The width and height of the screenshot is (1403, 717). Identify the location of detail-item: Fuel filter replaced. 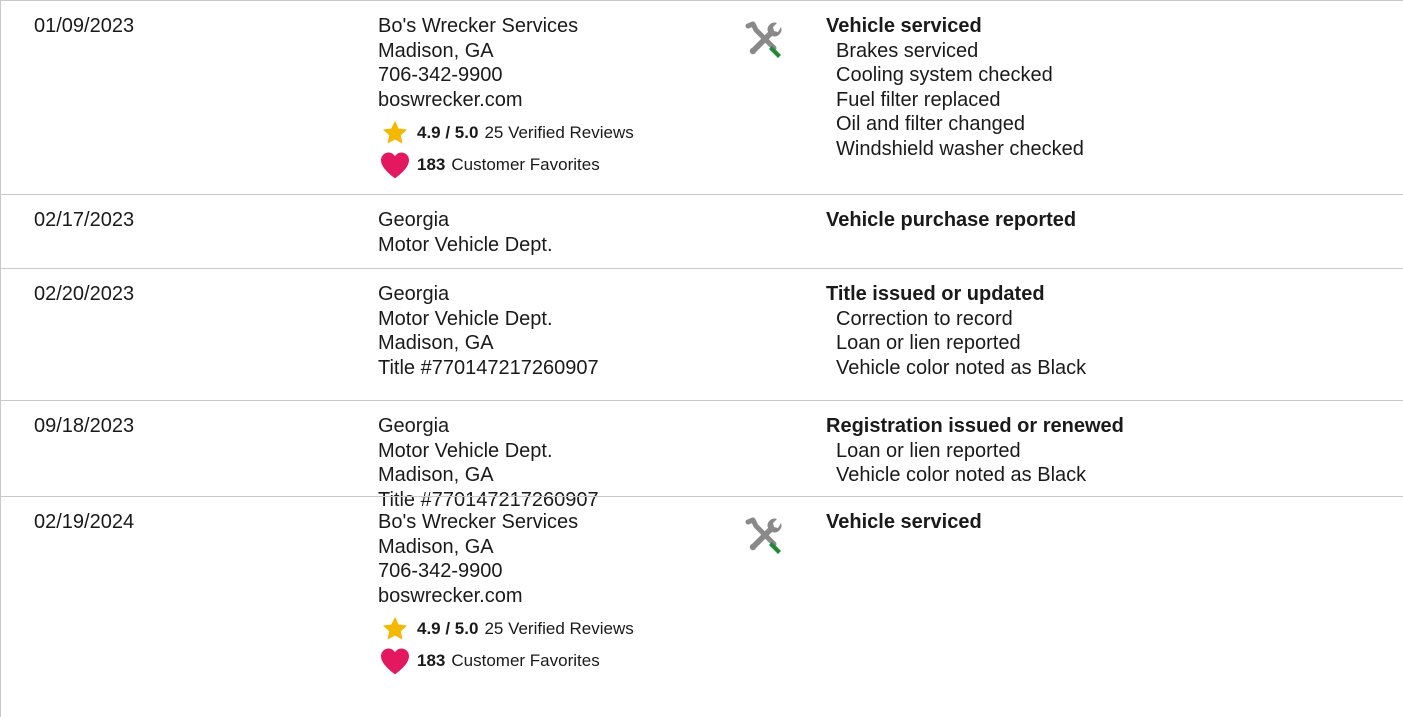
(918, 99).